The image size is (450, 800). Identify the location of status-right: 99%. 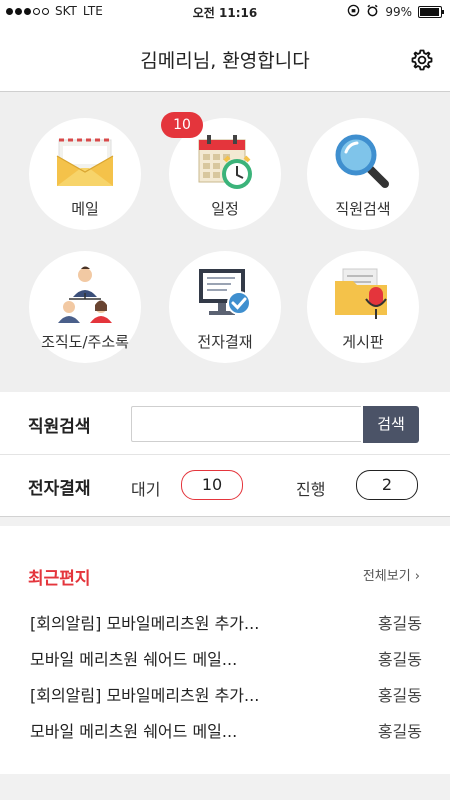
(395, 12).